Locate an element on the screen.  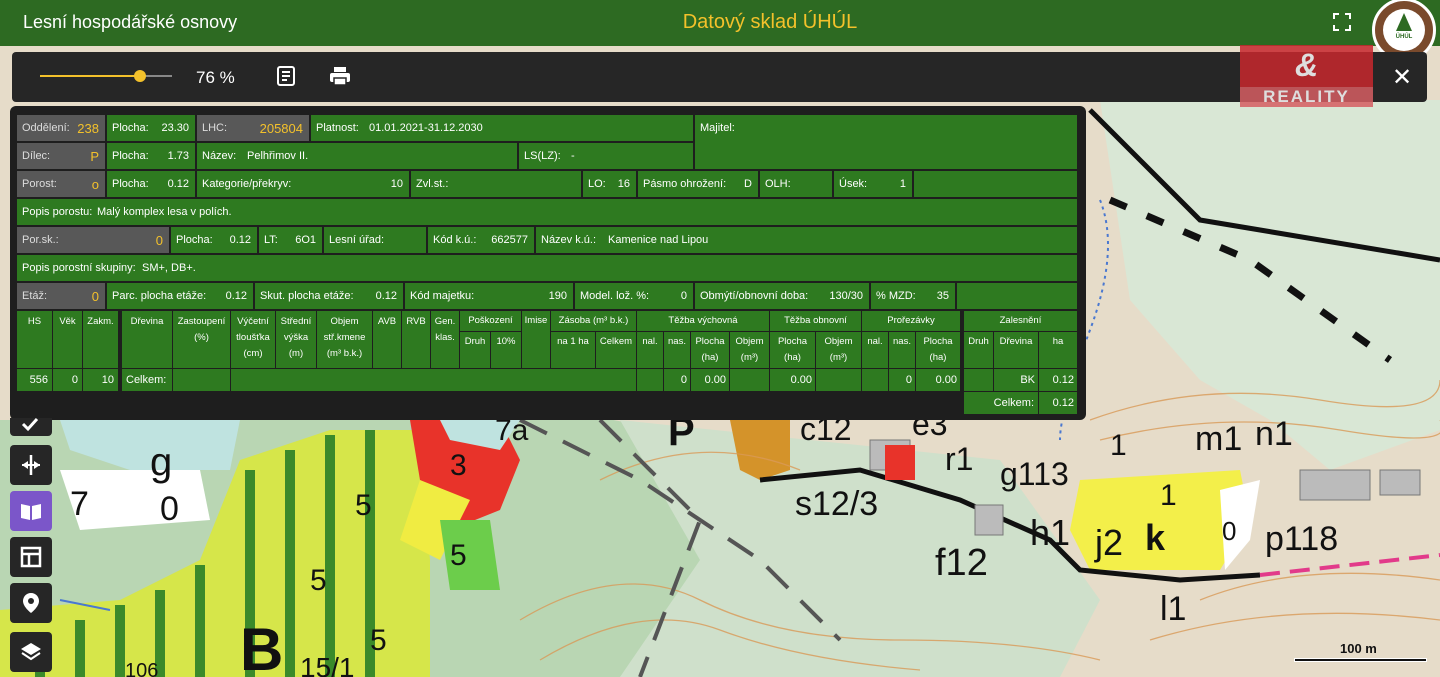
map-label: k is located at coordinates (1155, 537).